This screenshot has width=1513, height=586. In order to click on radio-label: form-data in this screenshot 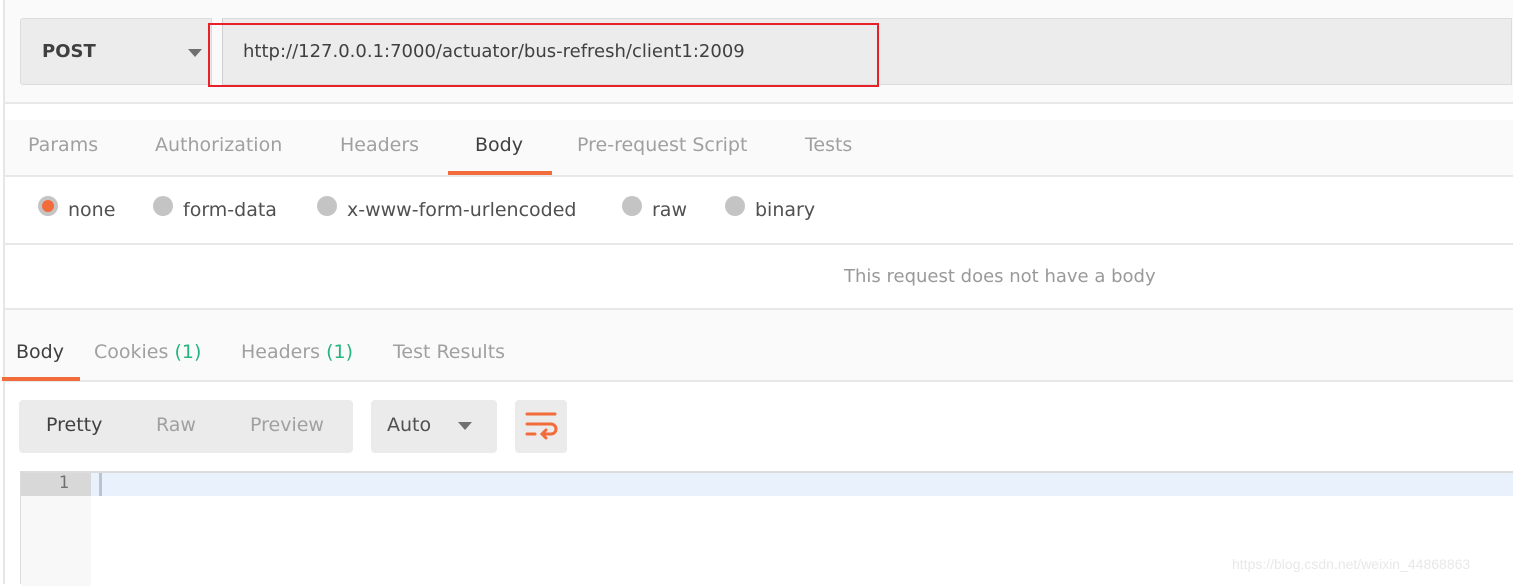, I will do `click(230, 210)`.